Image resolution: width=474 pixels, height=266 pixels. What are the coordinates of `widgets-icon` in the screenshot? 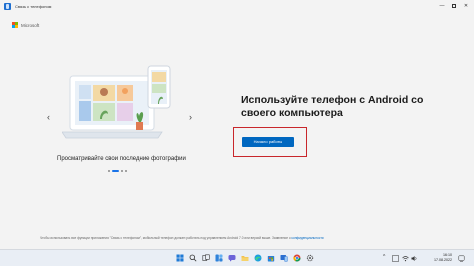 It's located at (219, 258).